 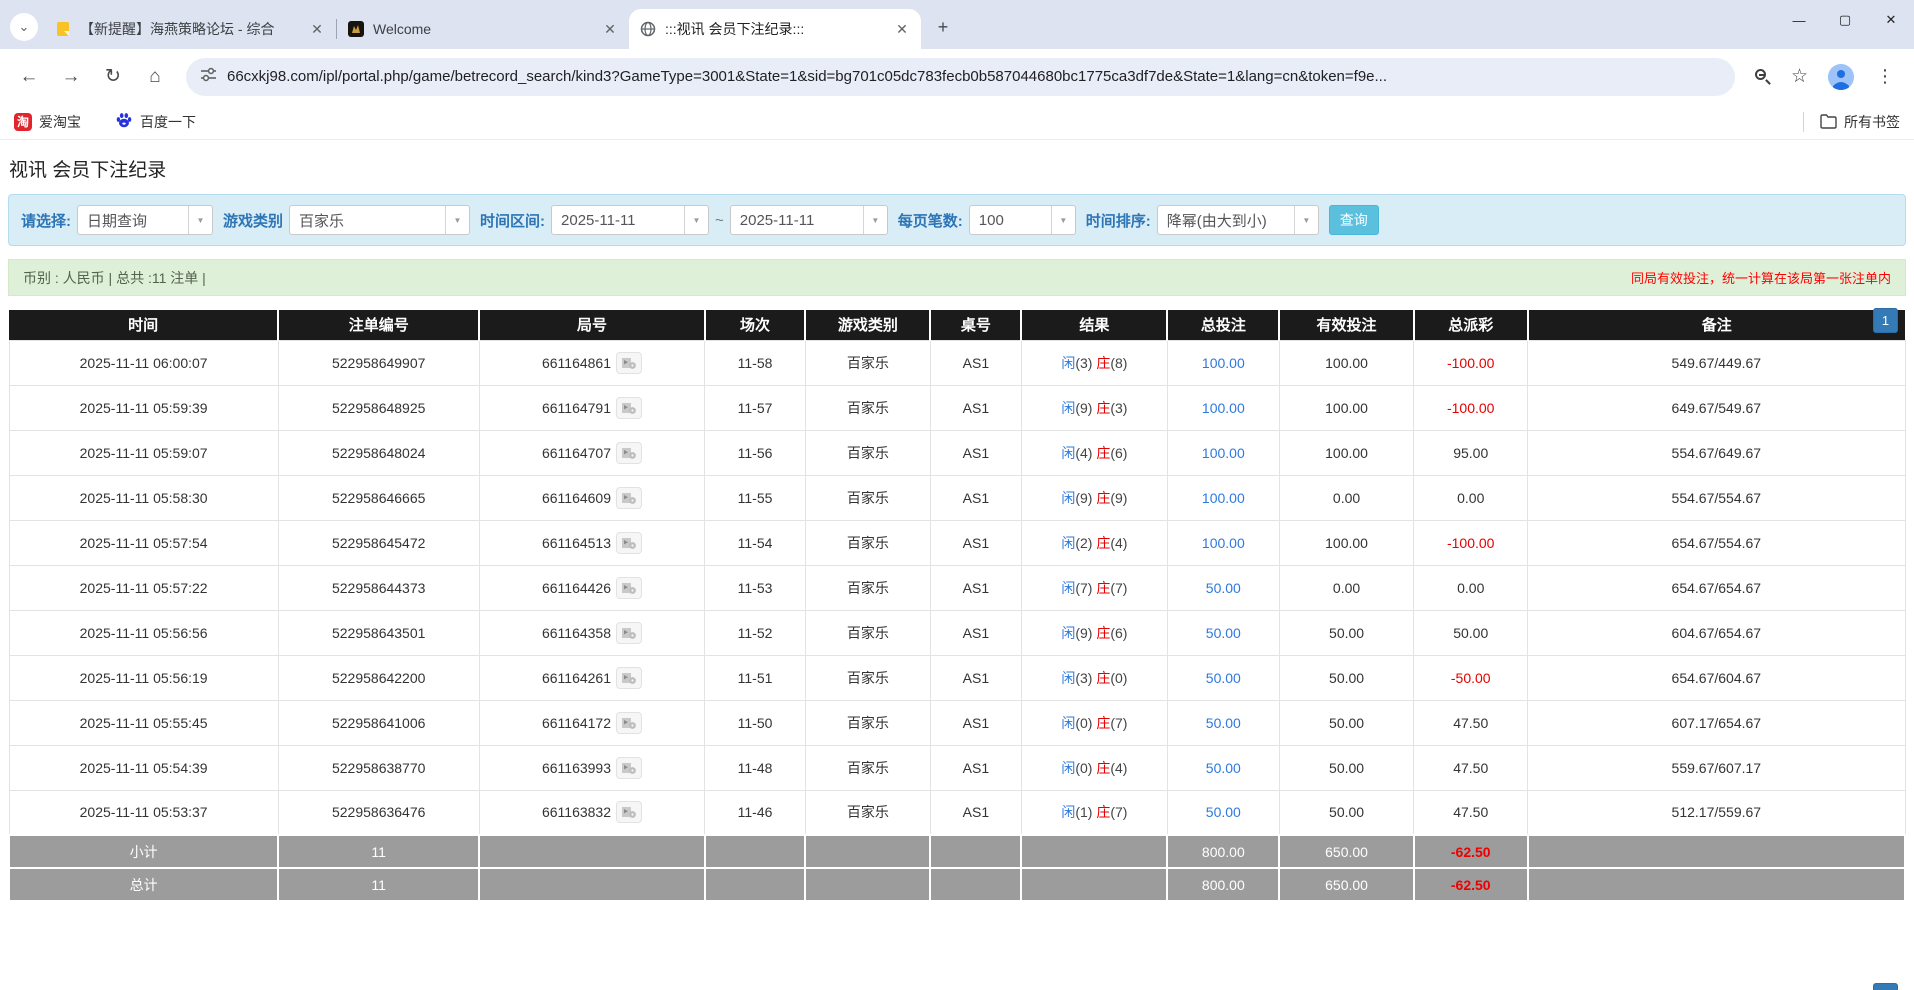 What do you see at coordinates (867, 325) in the screenshot?
I see `column-header-4: 游戏类别` at bounding box center [867, 325].